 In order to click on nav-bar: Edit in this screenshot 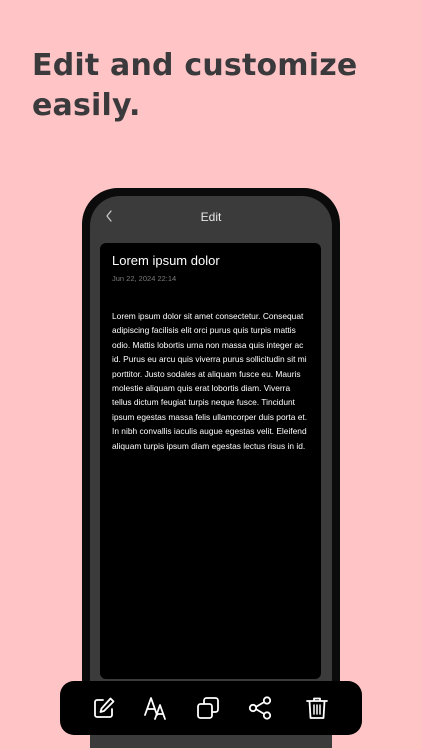, I will do `click(211, 220)`.